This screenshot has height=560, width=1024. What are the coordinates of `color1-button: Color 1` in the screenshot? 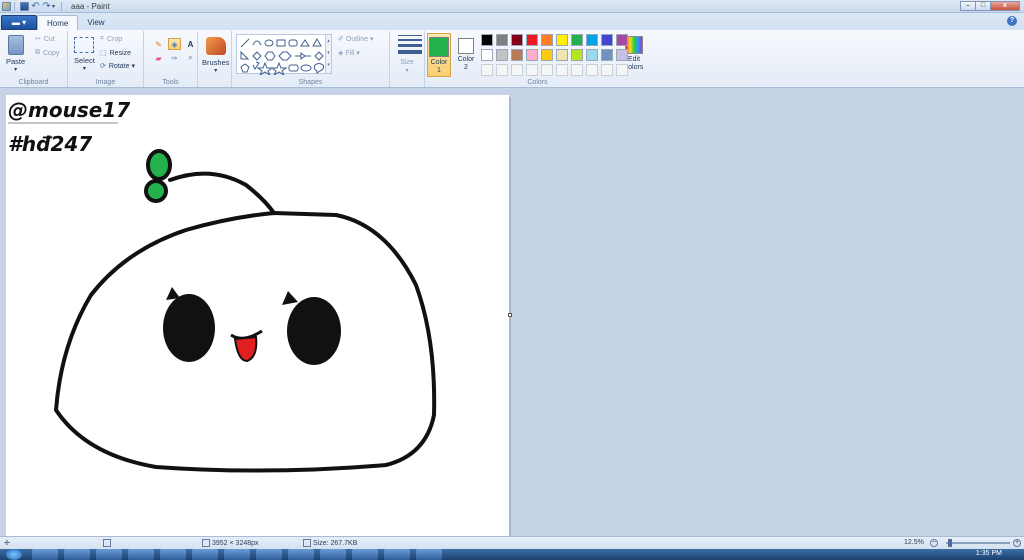 It's located at (439, 55).